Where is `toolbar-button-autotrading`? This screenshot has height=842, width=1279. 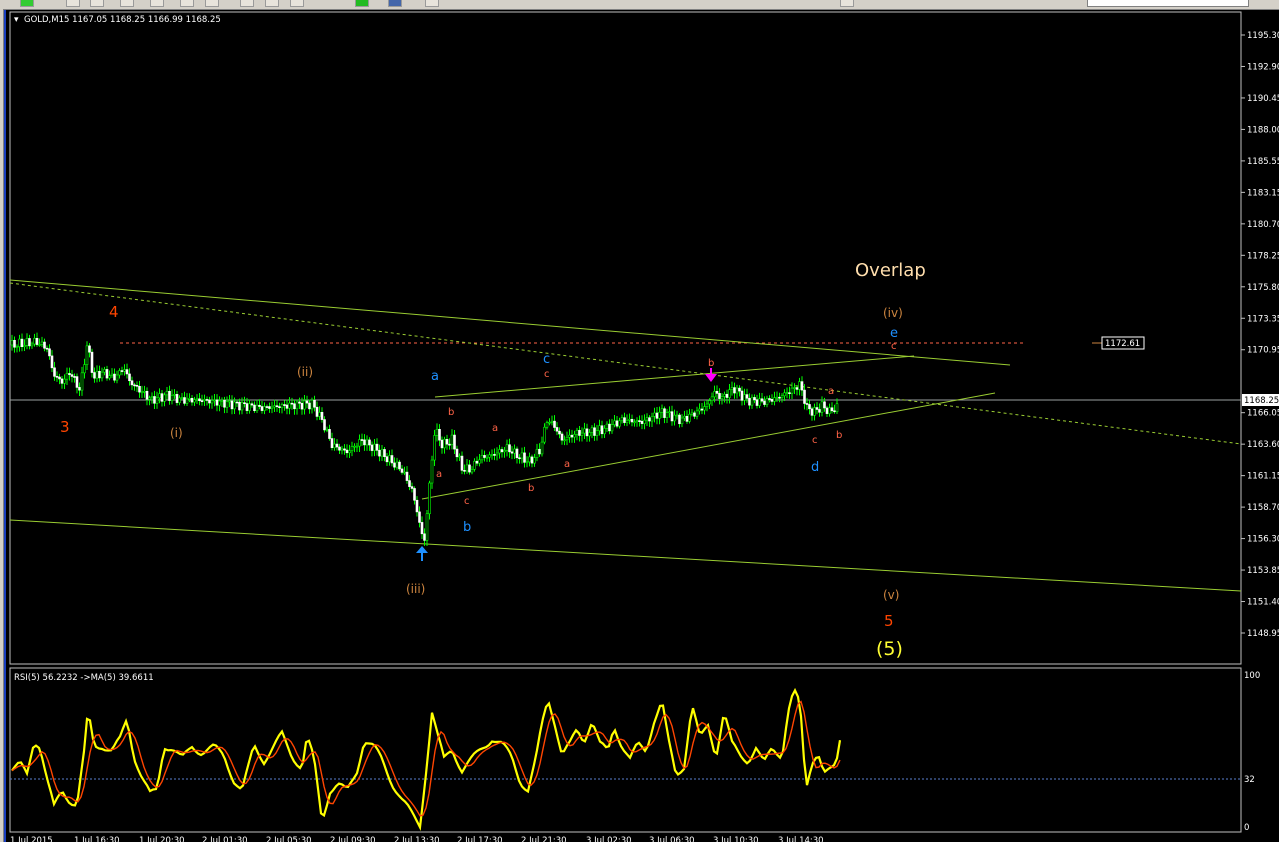
toolbar-button-autotrading is located at coordinates (395, 3).